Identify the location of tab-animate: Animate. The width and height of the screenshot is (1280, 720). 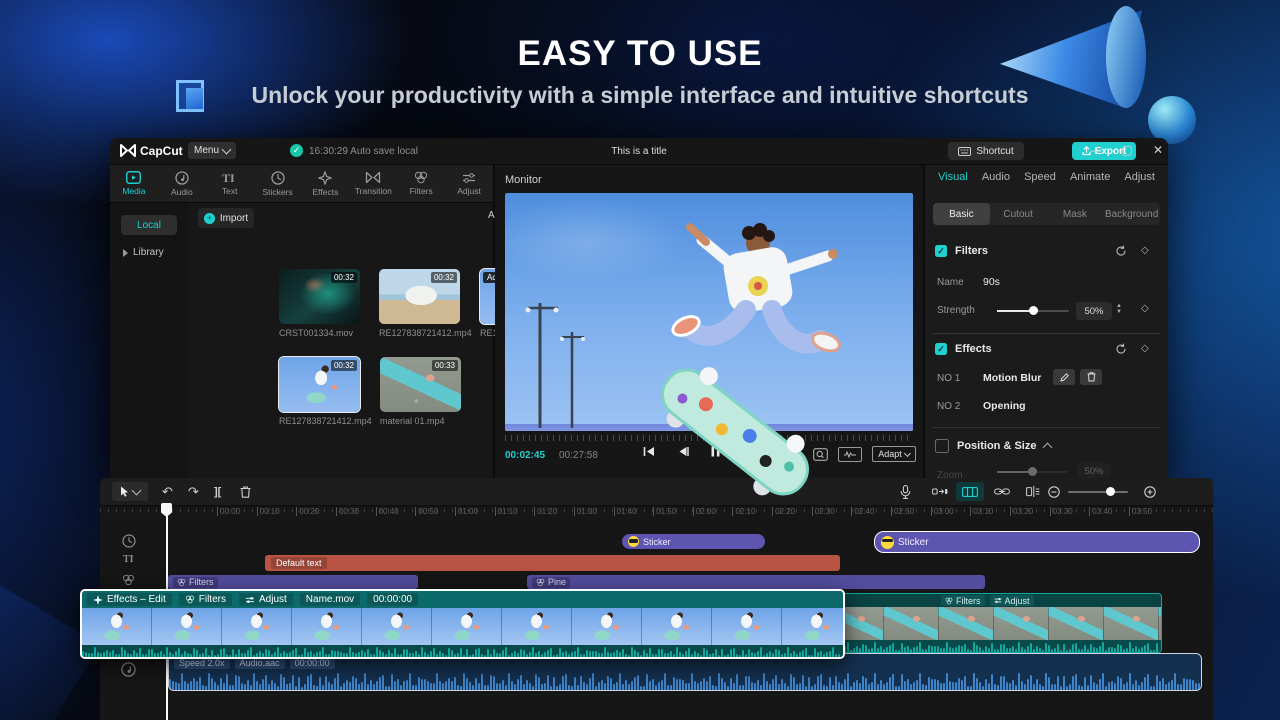
(1090, 180).